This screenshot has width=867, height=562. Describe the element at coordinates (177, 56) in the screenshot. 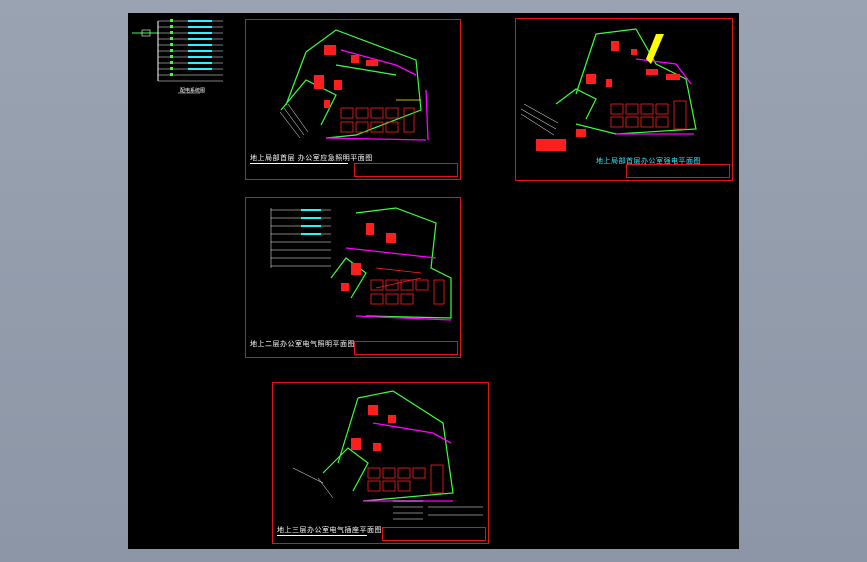

I see `distribution-diagram` at that location.